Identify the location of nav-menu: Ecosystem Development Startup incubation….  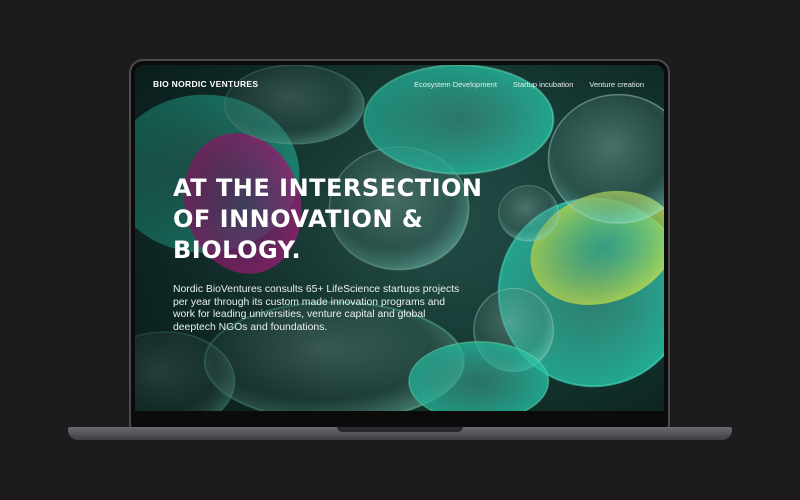
(529, 84).